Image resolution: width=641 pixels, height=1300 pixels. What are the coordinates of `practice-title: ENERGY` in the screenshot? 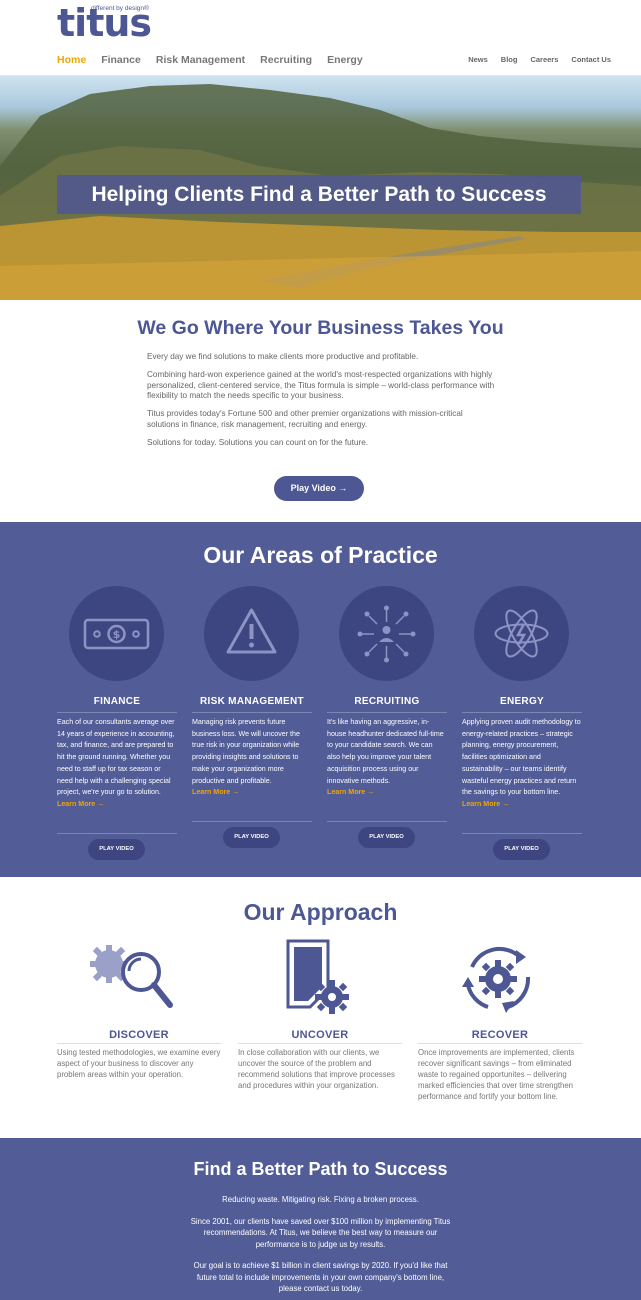 It's located at (522, 701).